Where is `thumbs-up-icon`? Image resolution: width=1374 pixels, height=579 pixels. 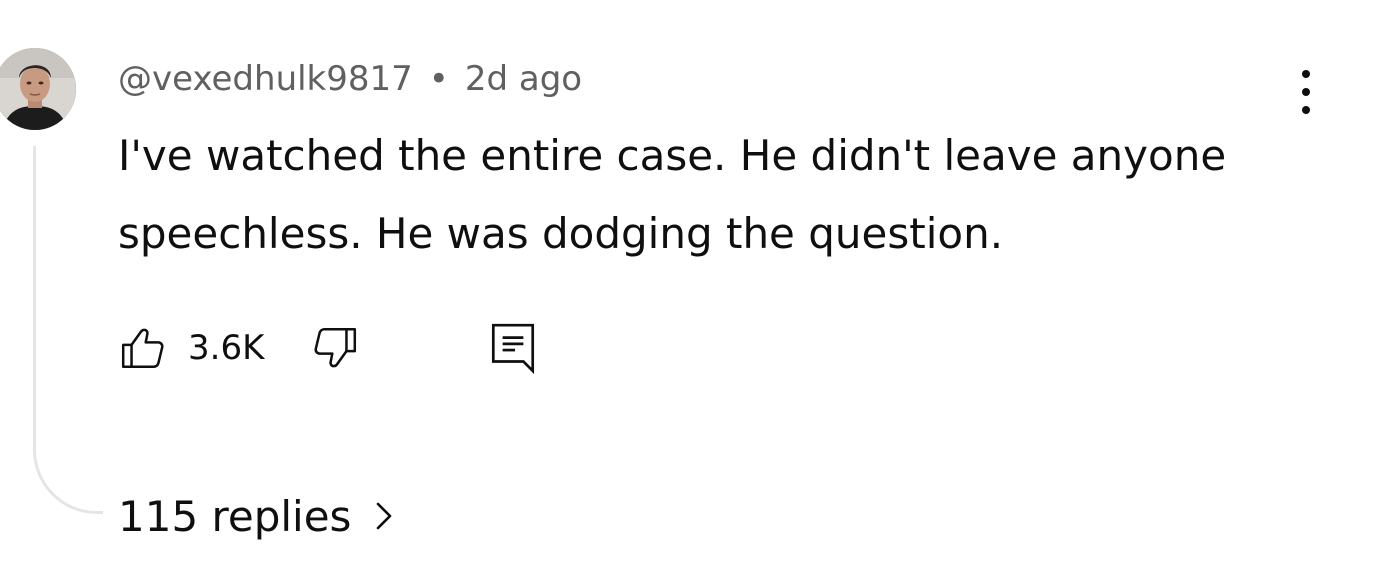
thumbs-up-icon is located at coordinates (142, 348).